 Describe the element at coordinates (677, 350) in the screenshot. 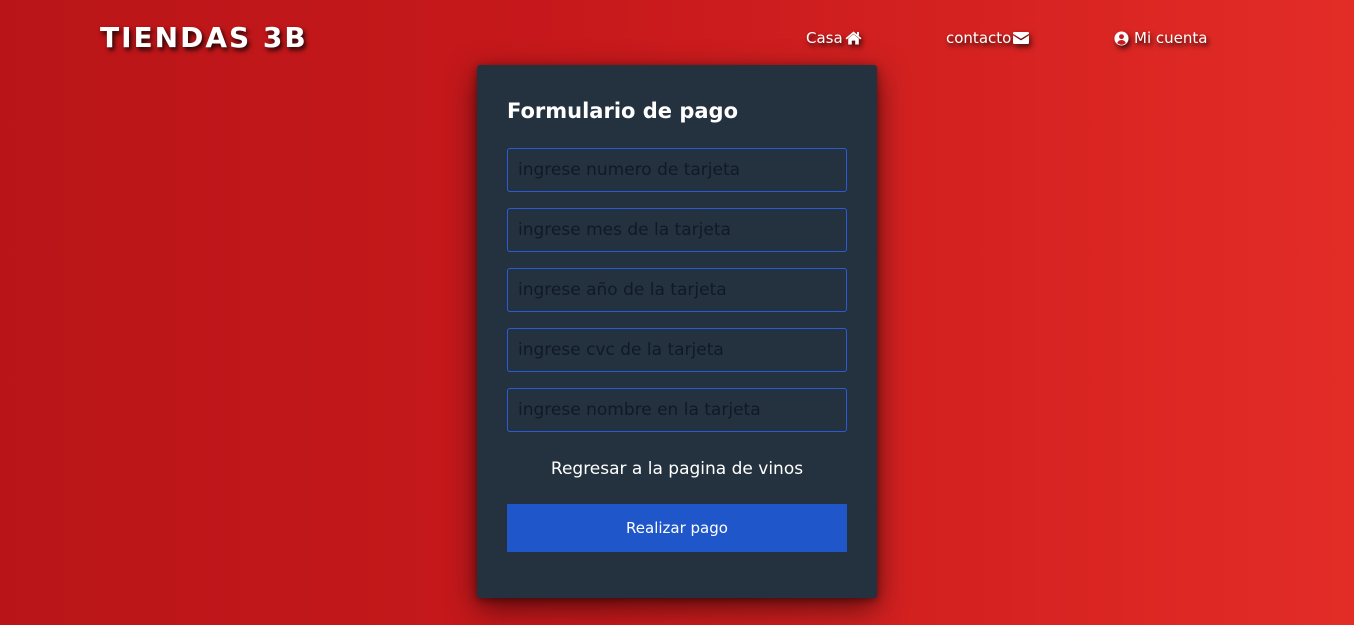

I see `card-cvc-input` at that location.